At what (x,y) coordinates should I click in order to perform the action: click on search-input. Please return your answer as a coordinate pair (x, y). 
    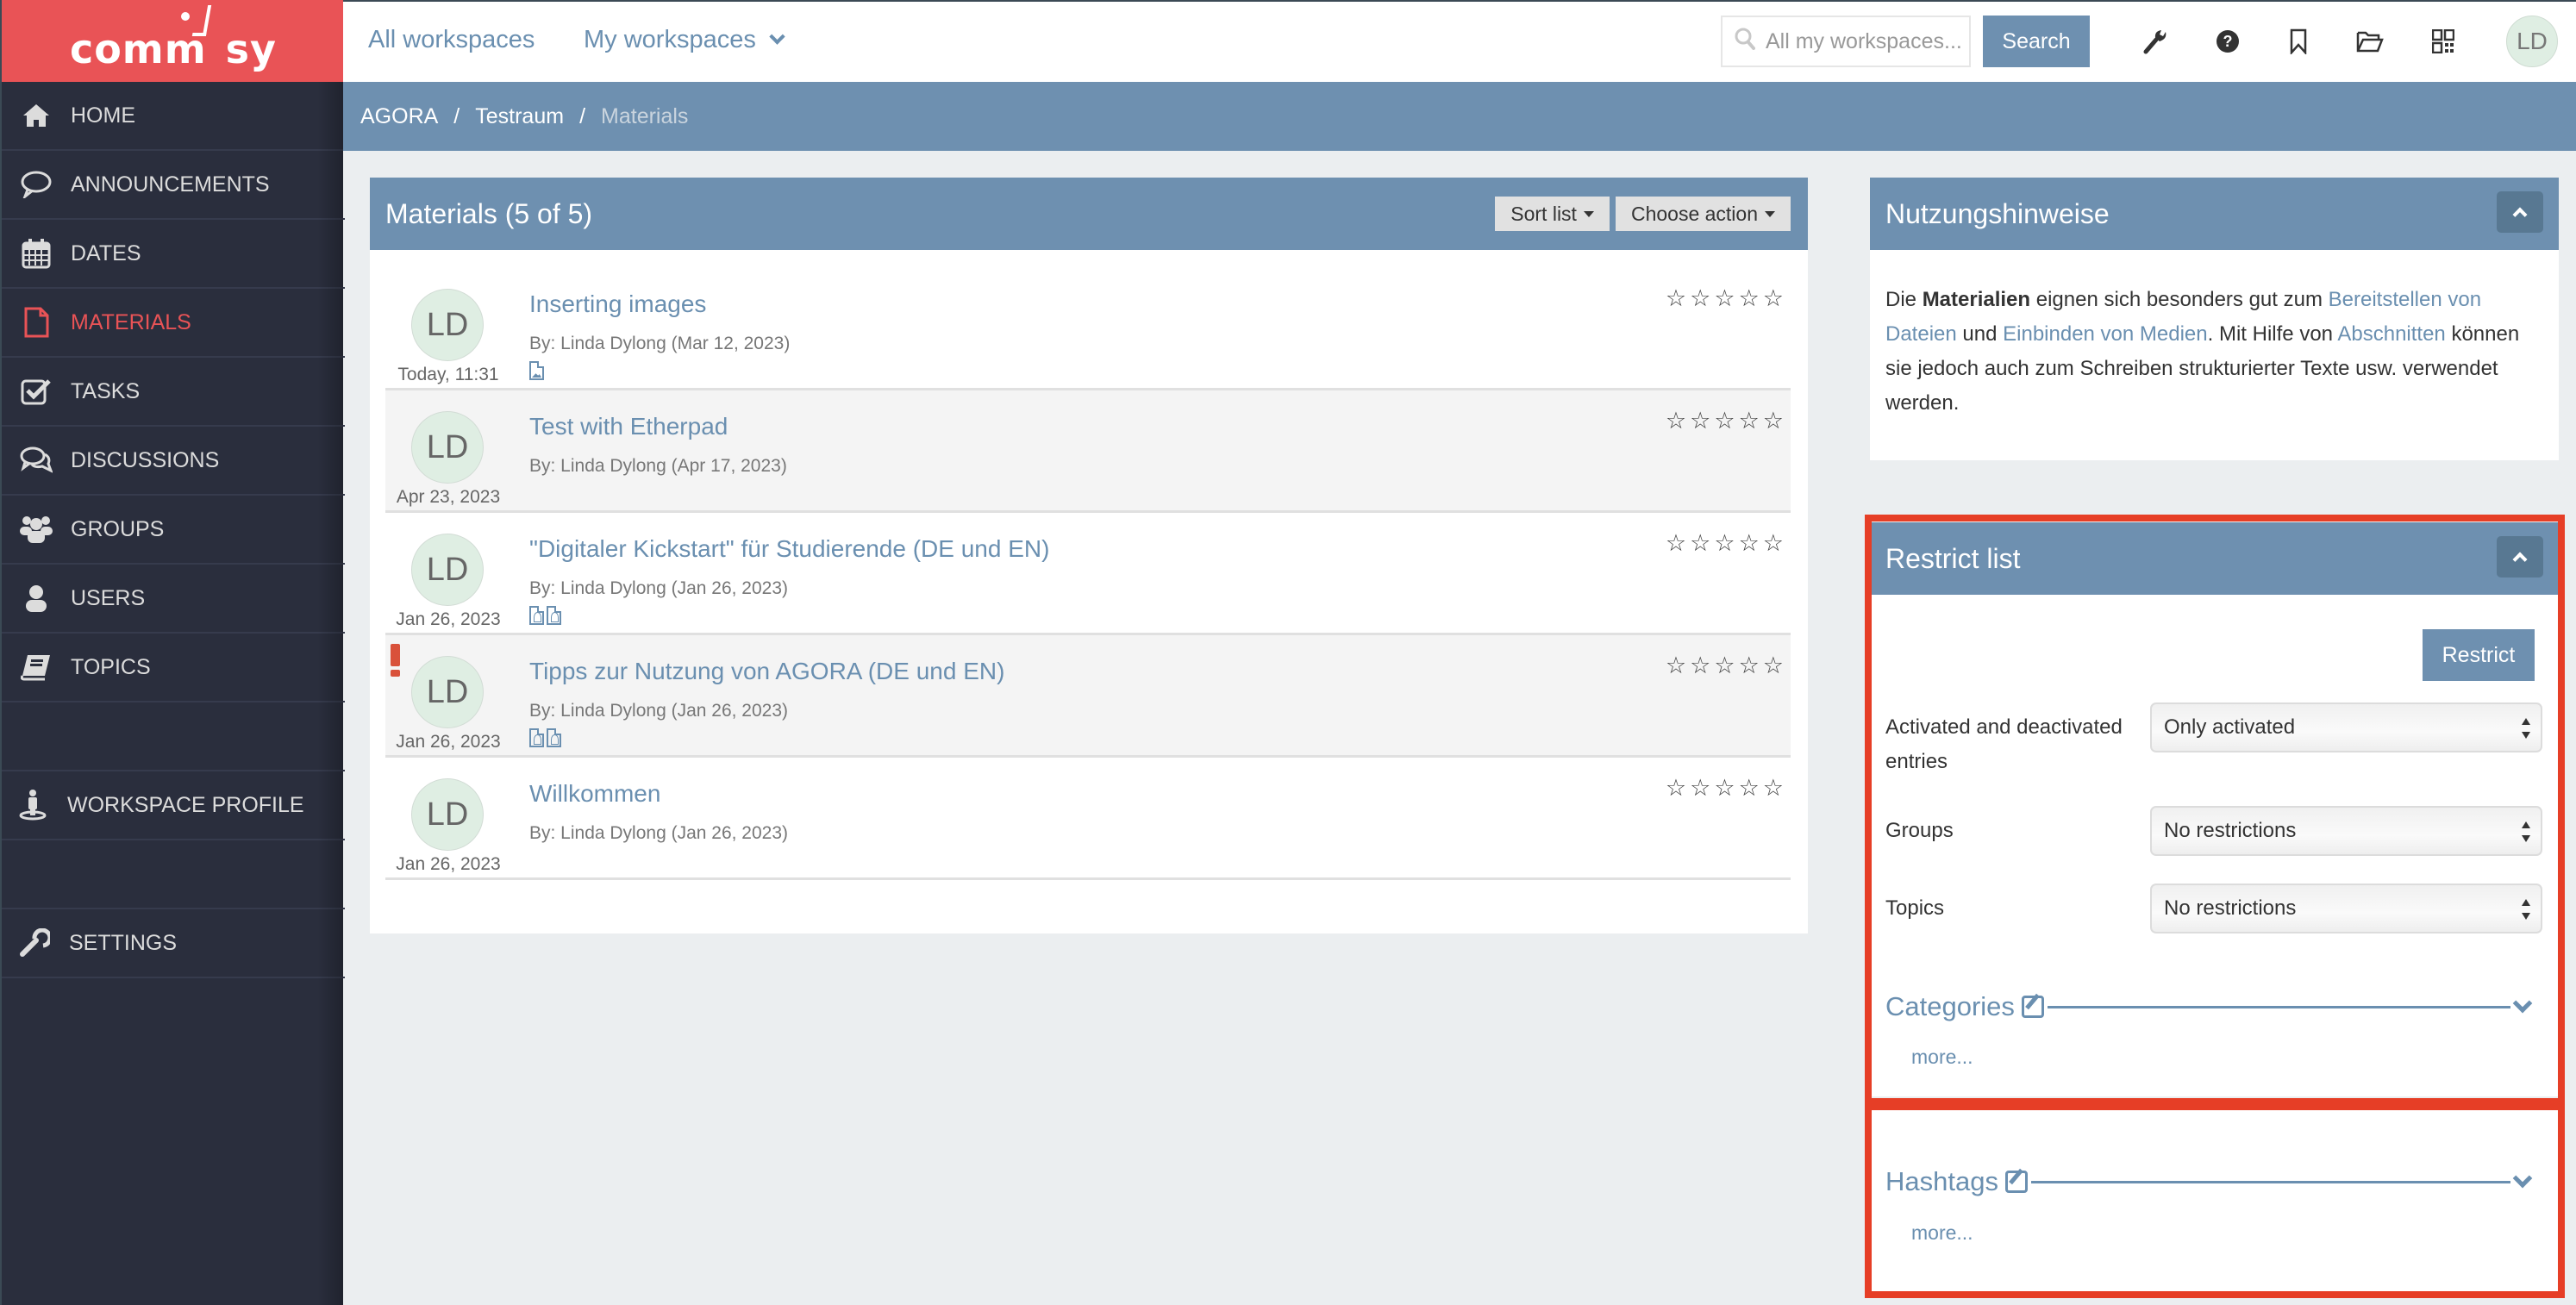
    Looking at the image, I should click on (1865, 41).